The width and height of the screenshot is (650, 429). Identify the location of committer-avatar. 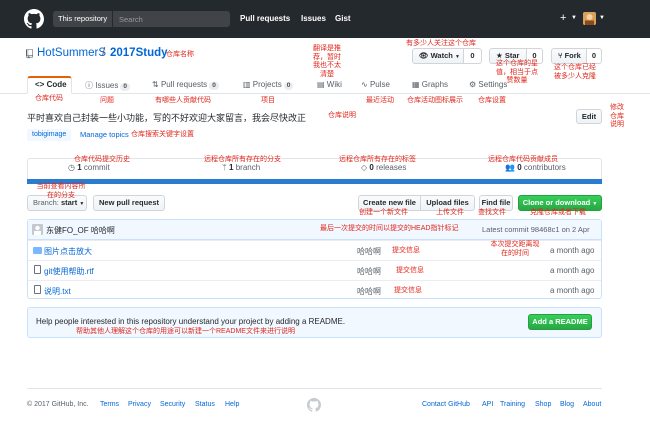
(37, 229).